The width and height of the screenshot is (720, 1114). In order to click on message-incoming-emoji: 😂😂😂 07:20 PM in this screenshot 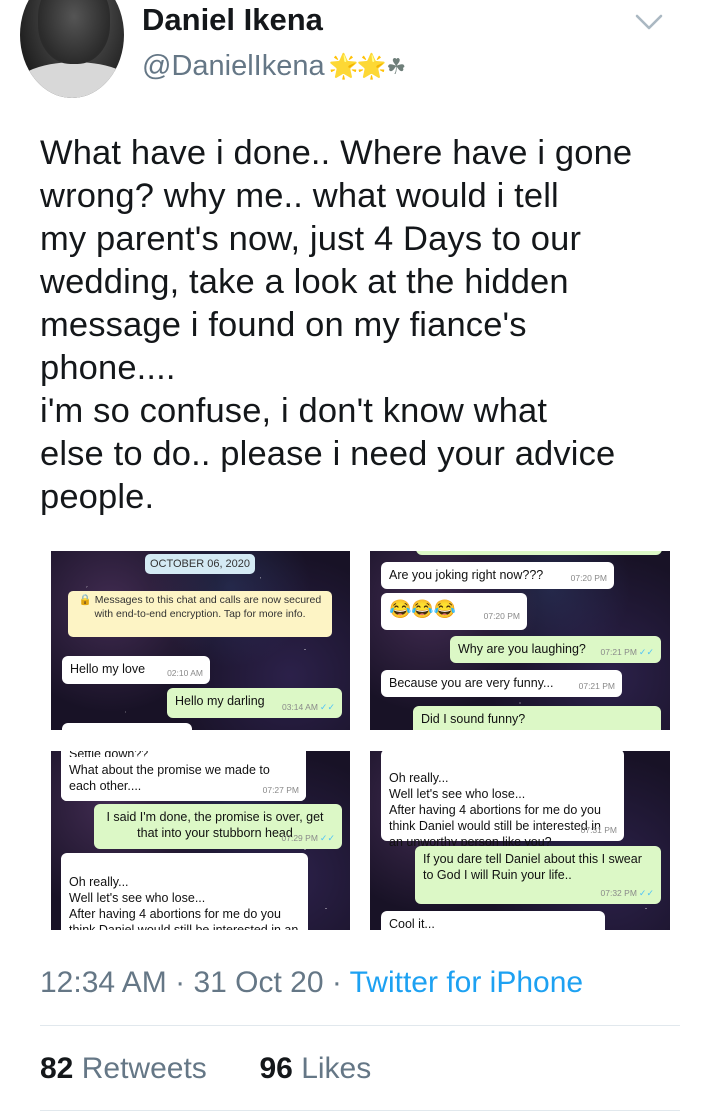, I will do `click(454, 611)`.